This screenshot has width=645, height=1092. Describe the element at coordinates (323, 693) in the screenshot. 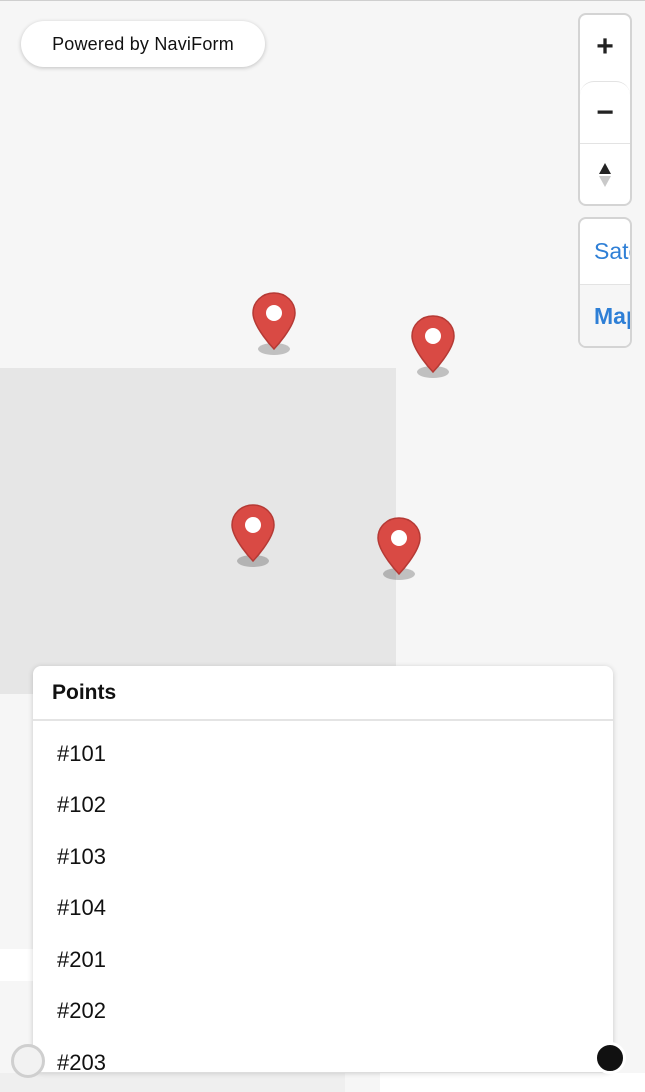

I see `points-panel-title: Points` at that location.